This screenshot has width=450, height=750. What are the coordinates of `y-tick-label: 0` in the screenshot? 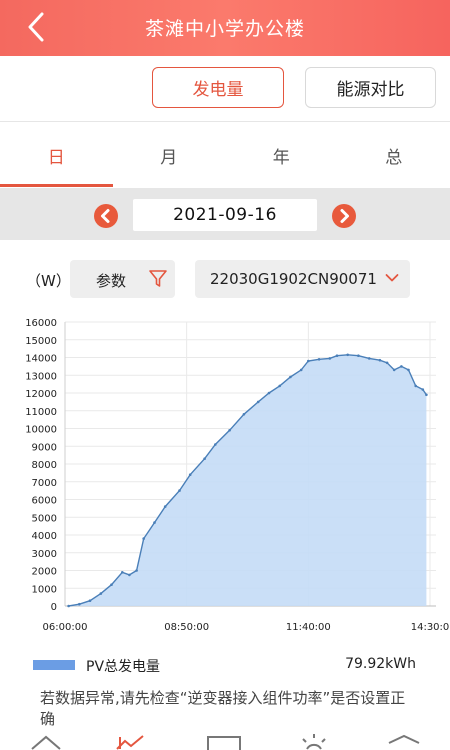 It's located at (54, 607).